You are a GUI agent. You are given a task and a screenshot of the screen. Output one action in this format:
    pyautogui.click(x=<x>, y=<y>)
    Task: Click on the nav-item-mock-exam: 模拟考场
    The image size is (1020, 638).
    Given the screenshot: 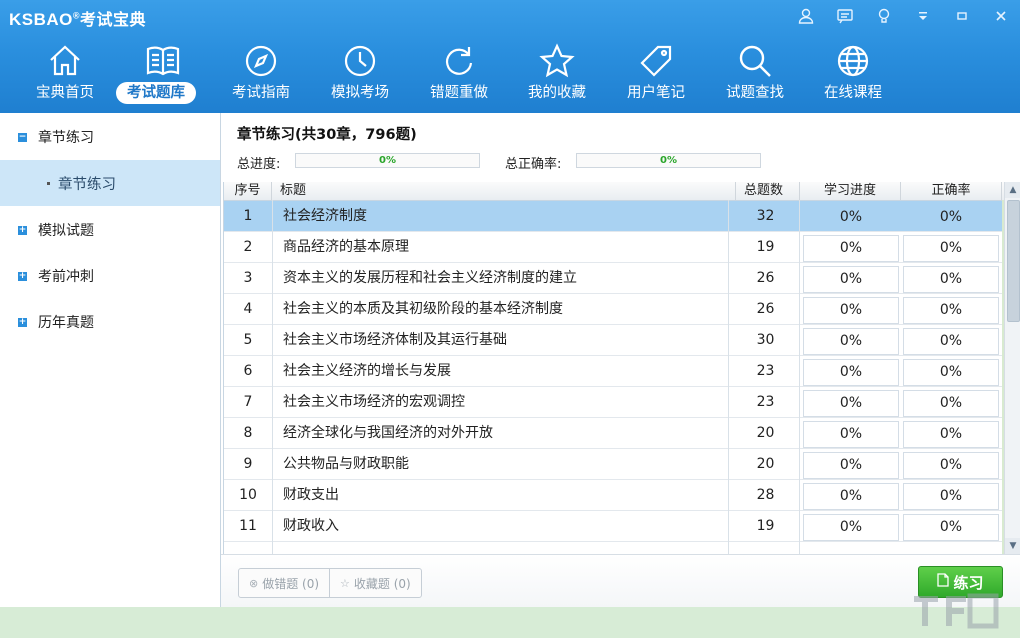 What is the action you would take?
    pyautogui.click(x=360, y=75)
    